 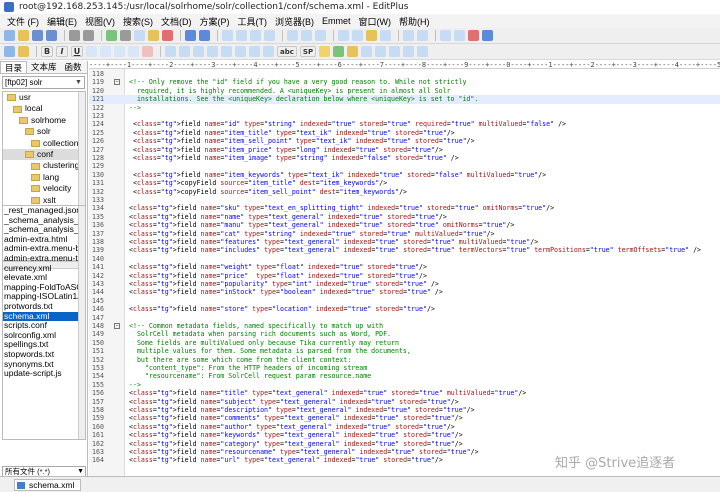 What do you see at coordinates (44, 259) in the screenshot?
I see `file-list-item: admin-extra.menu-top.` at bounding box center [44, 259].